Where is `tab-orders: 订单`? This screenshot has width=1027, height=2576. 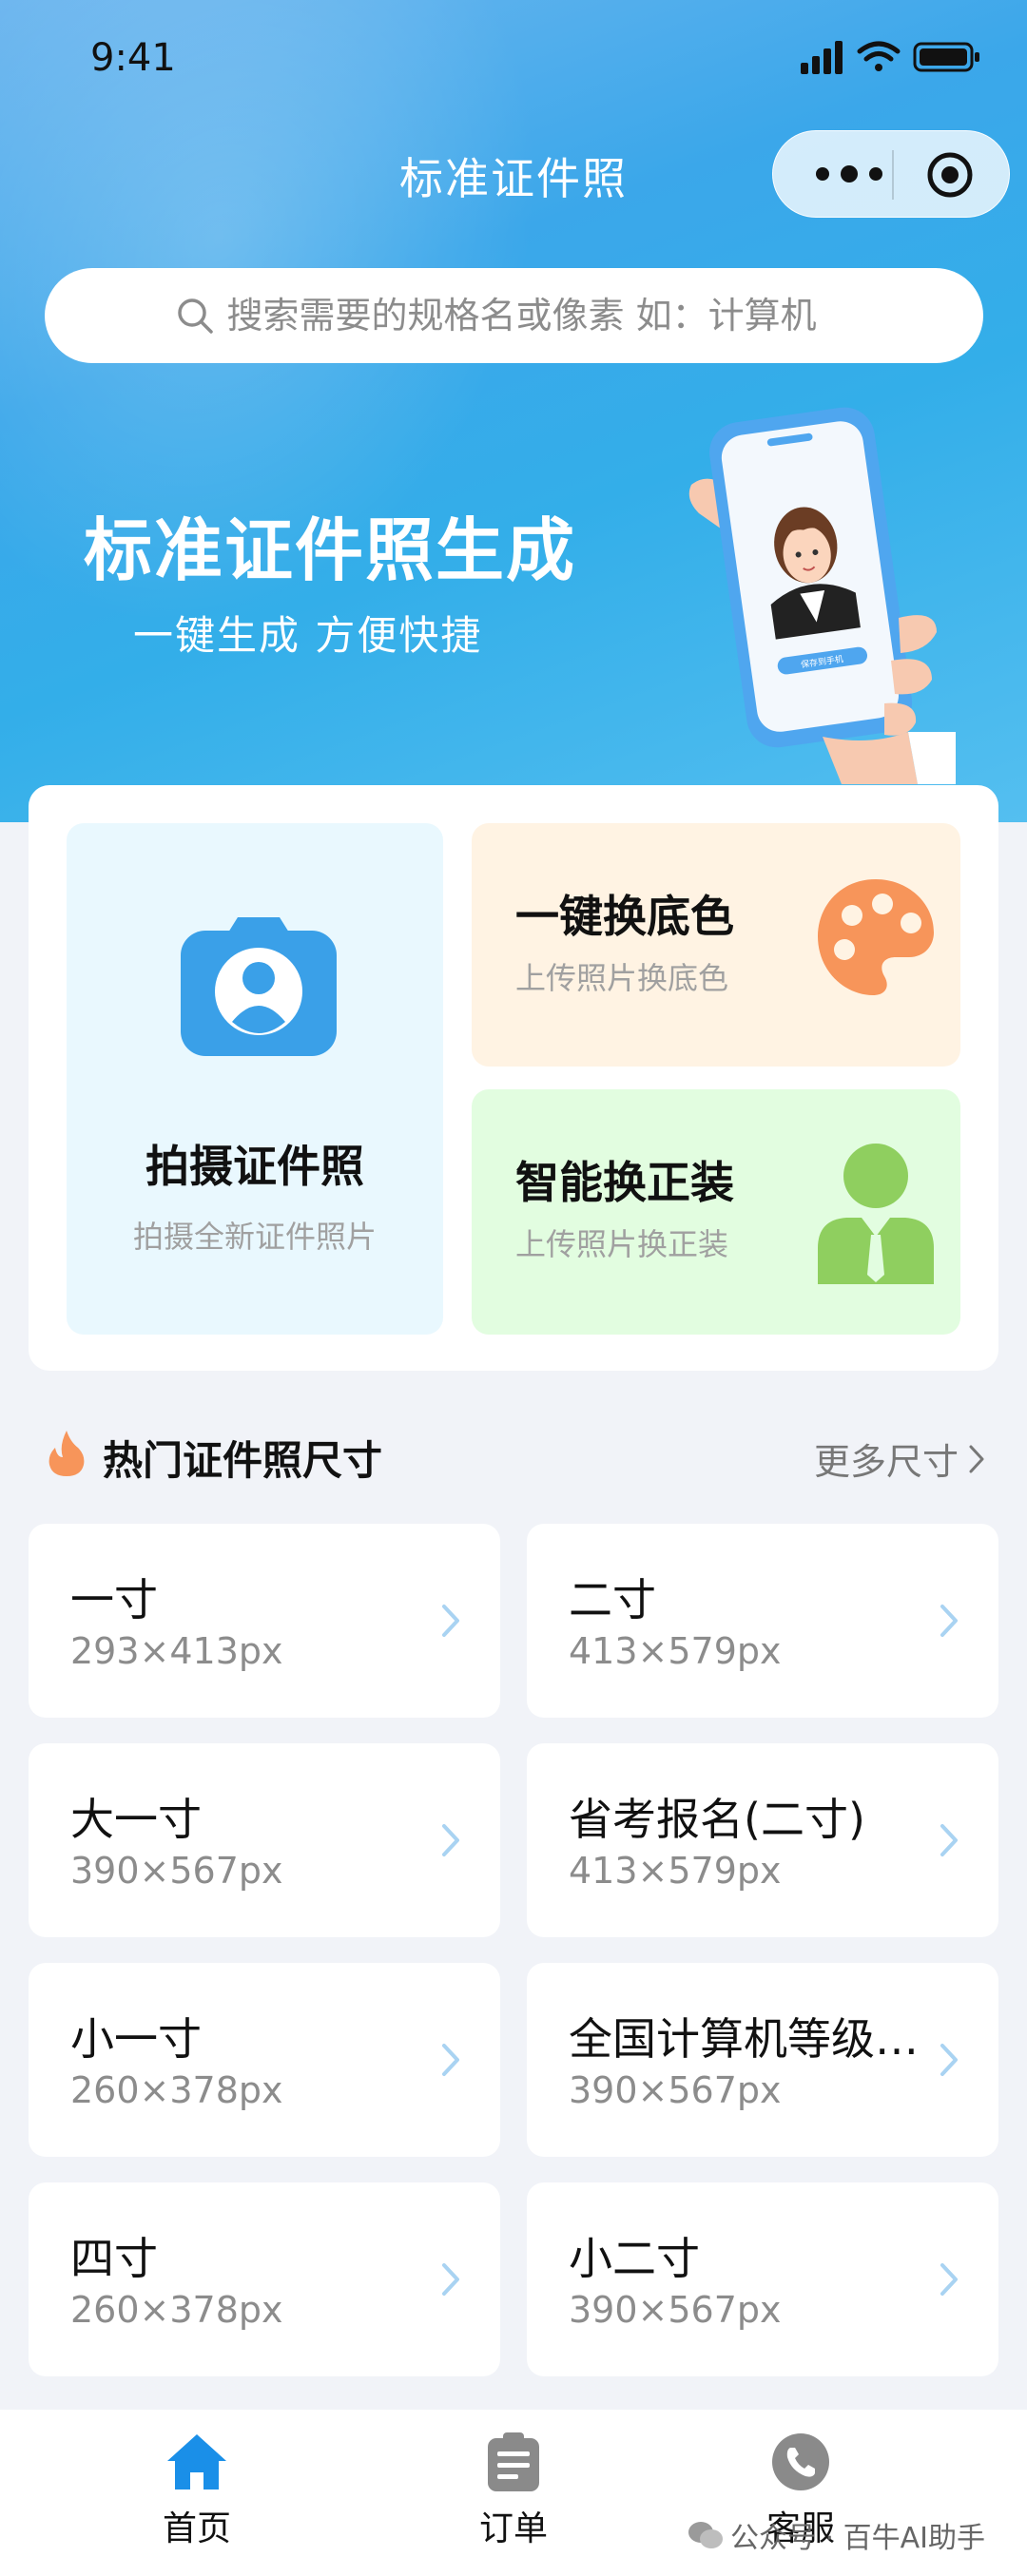
tab-orders: 订单 is located at coordinates (513, 2495).